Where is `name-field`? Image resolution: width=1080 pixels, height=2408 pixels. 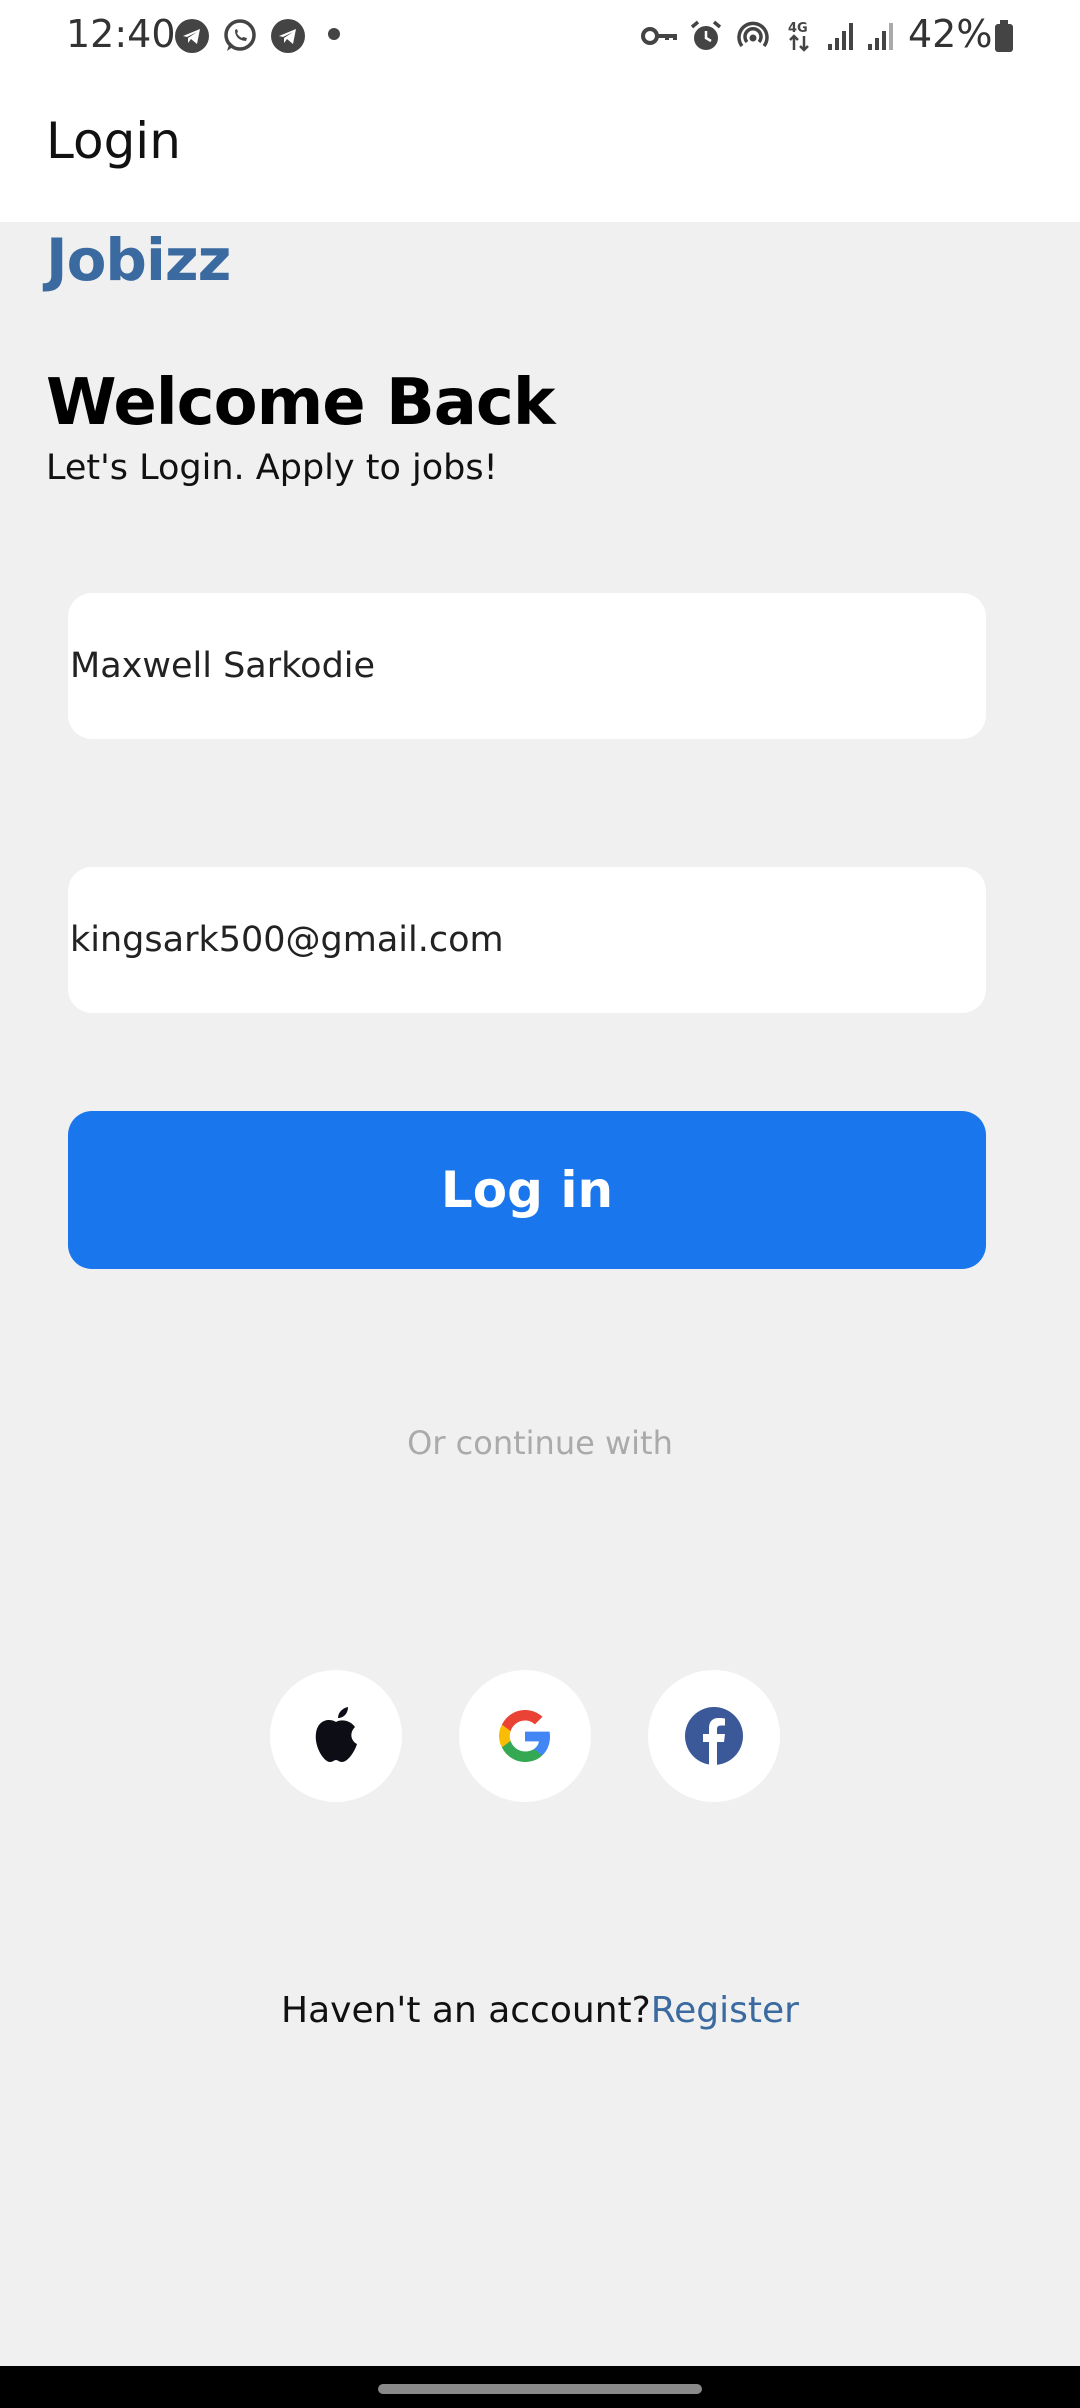 name-field is located at coordinates (527, 666).